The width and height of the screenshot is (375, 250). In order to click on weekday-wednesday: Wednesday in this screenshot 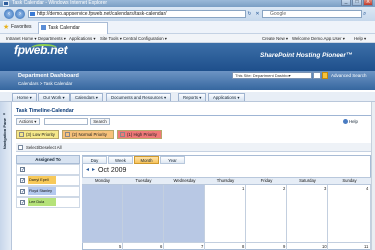, I will do `click(184, 180)`.